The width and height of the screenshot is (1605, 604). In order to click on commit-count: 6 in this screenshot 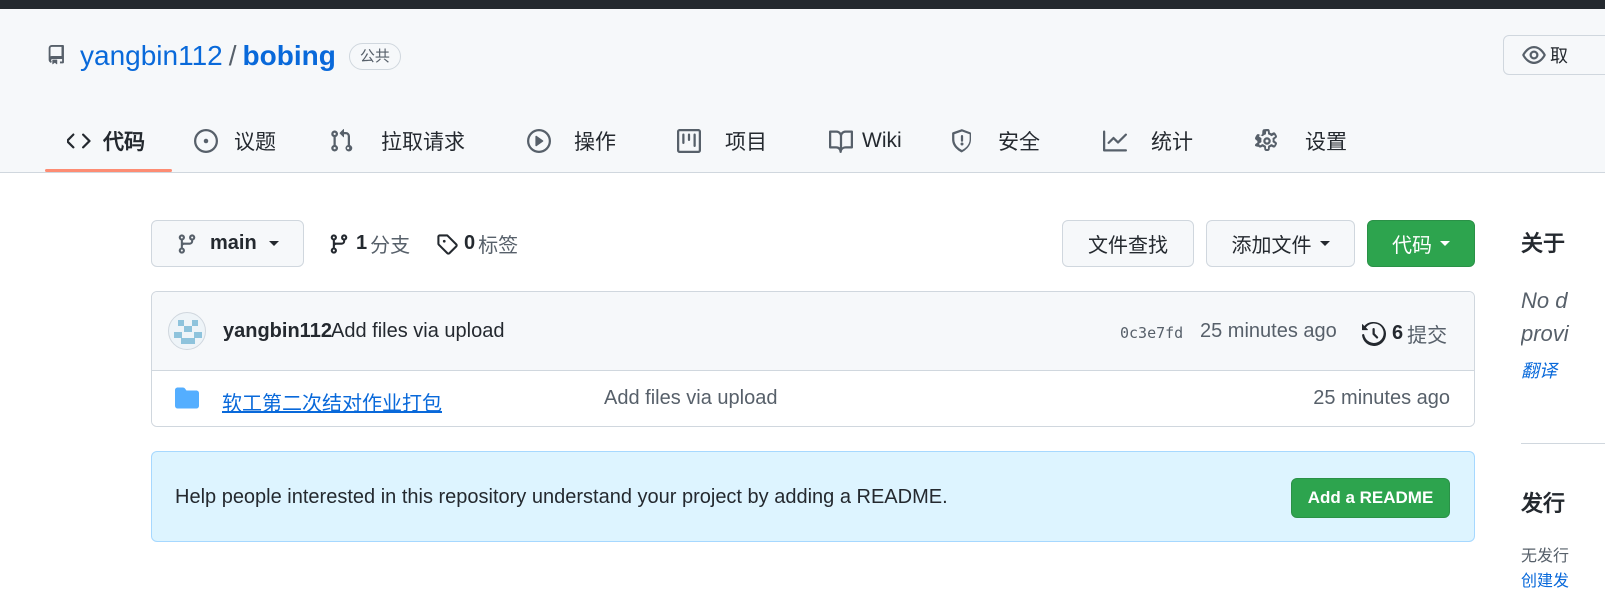, I will do `click(1398, 333)`.